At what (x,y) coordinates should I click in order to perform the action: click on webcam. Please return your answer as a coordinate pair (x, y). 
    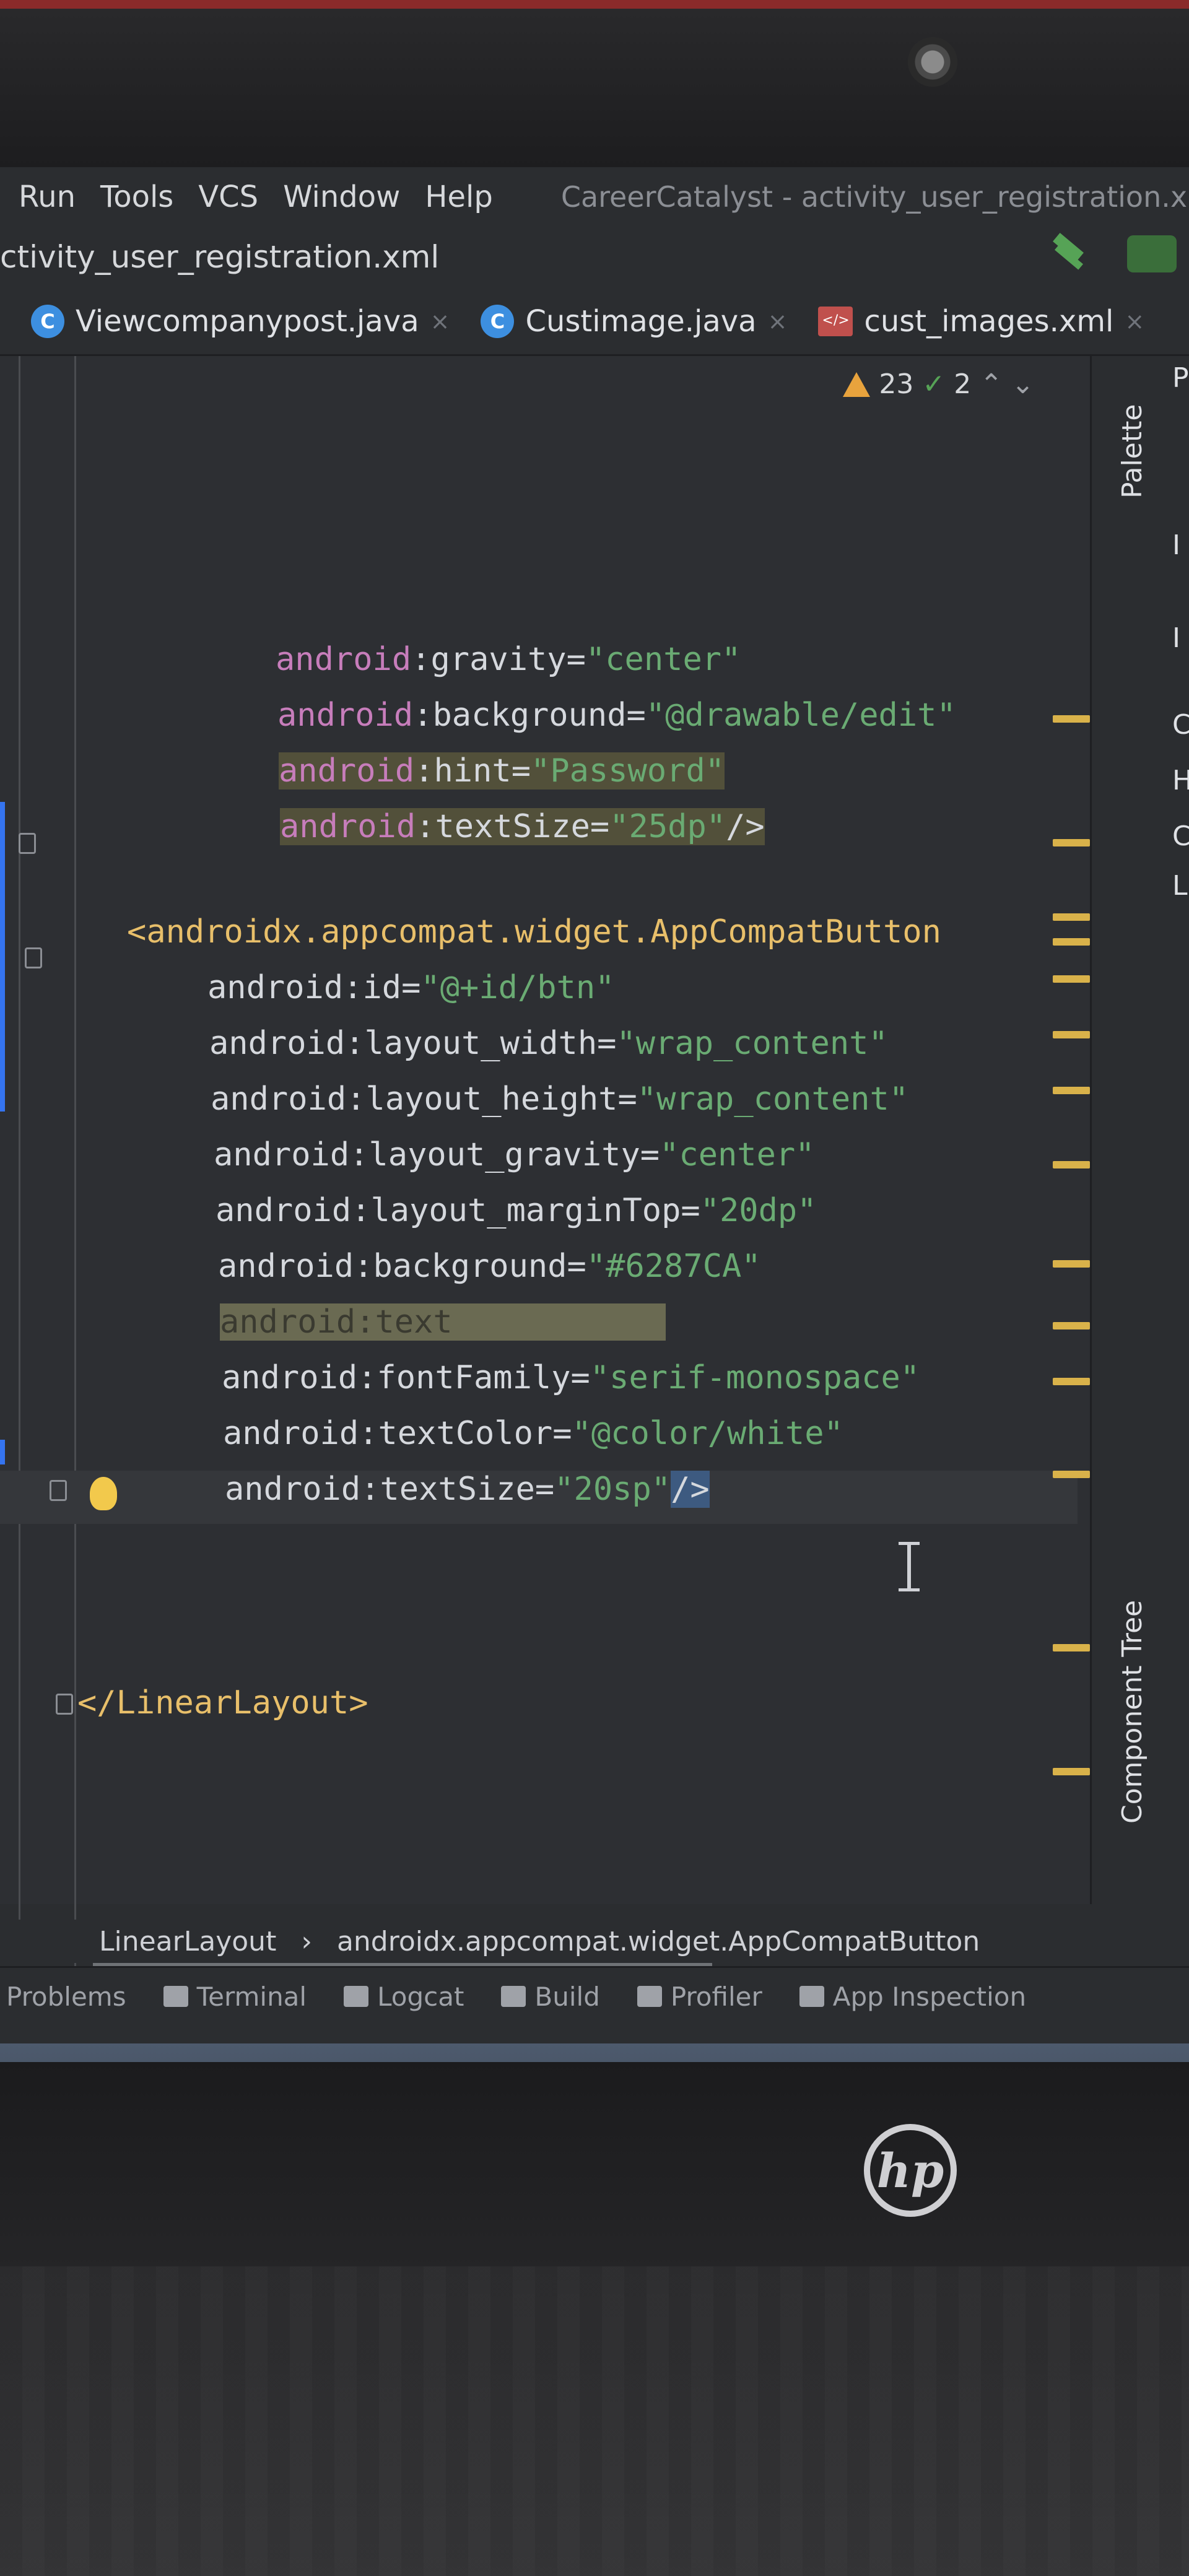
    Looking at the image, I should click on (932, 62).